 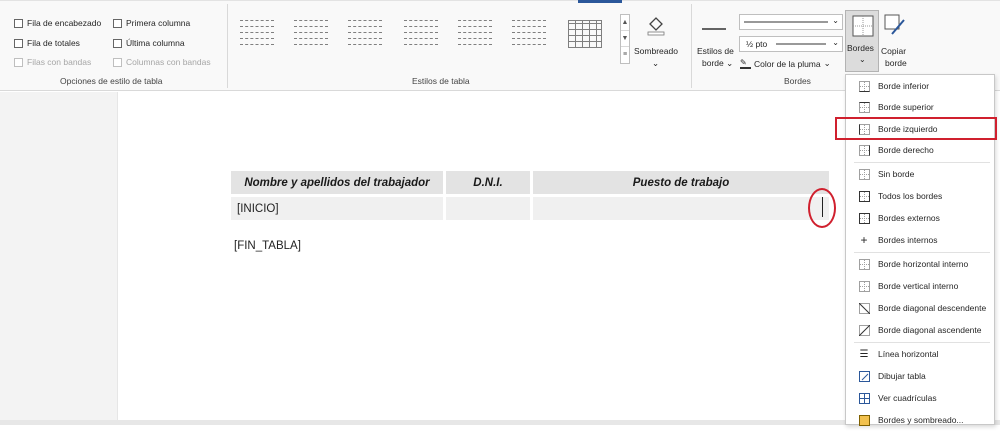 What do you see at coordinates (864, 196) in the screenshot?
I see `all-borders-icon` at bounding box center [864, 196].